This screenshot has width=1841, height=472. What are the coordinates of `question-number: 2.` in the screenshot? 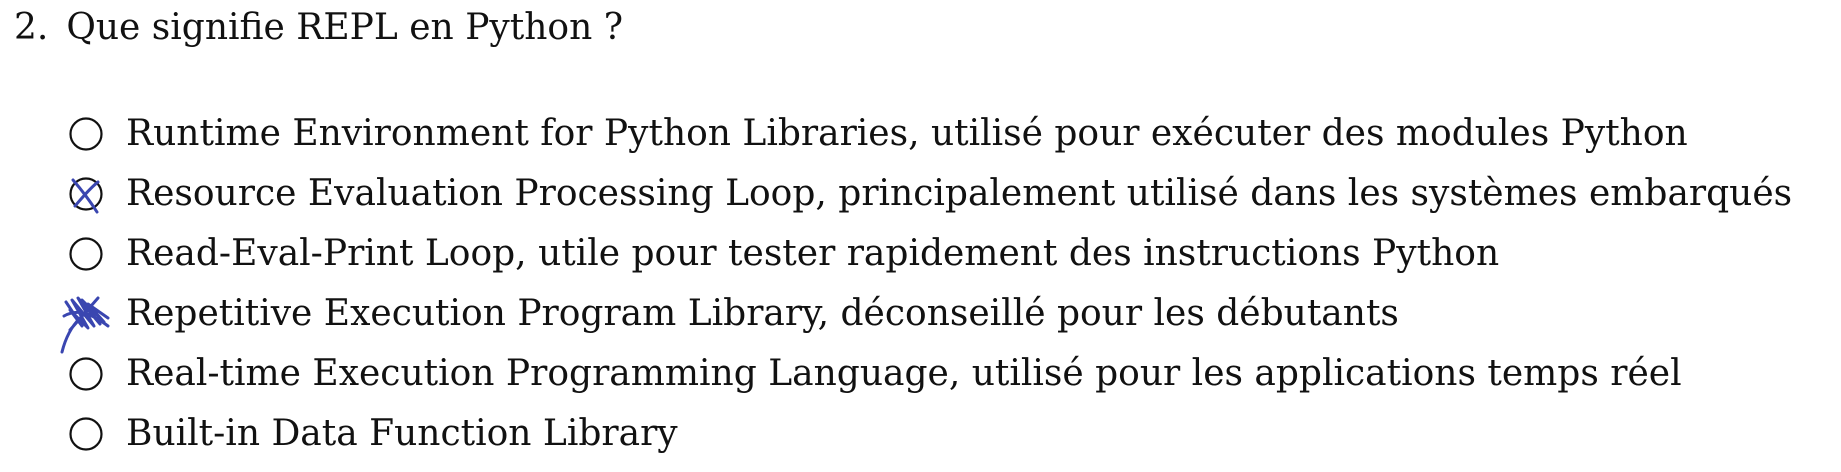 It's located at (31, 27).